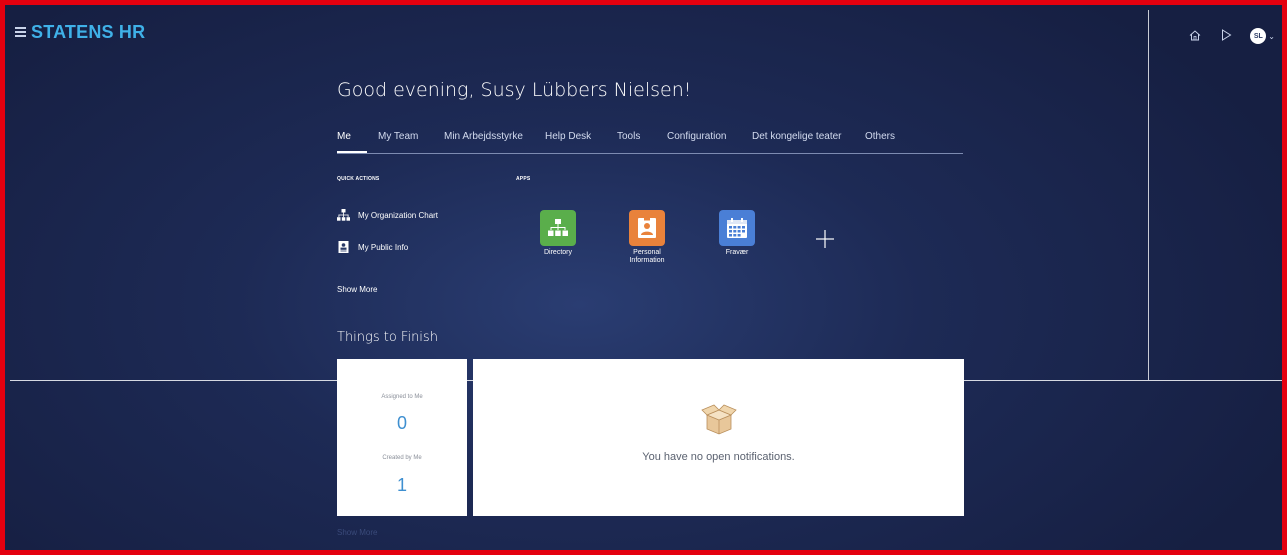 This screenshot has width=1287, height=555. I want to click on home-icon, so click(1195, 36).